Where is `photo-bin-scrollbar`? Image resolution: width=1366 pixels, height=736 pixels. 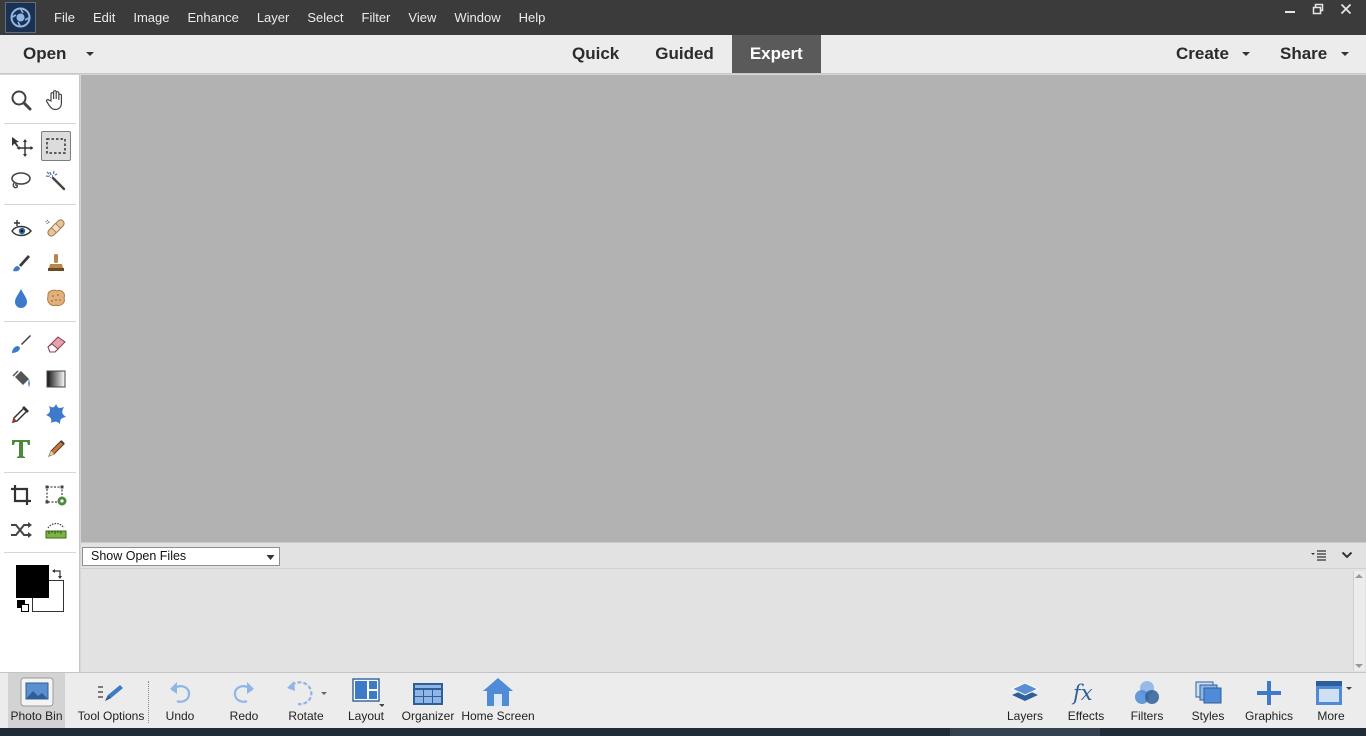 photo-bin-scrollbar is located at coordinates (1359, 621).